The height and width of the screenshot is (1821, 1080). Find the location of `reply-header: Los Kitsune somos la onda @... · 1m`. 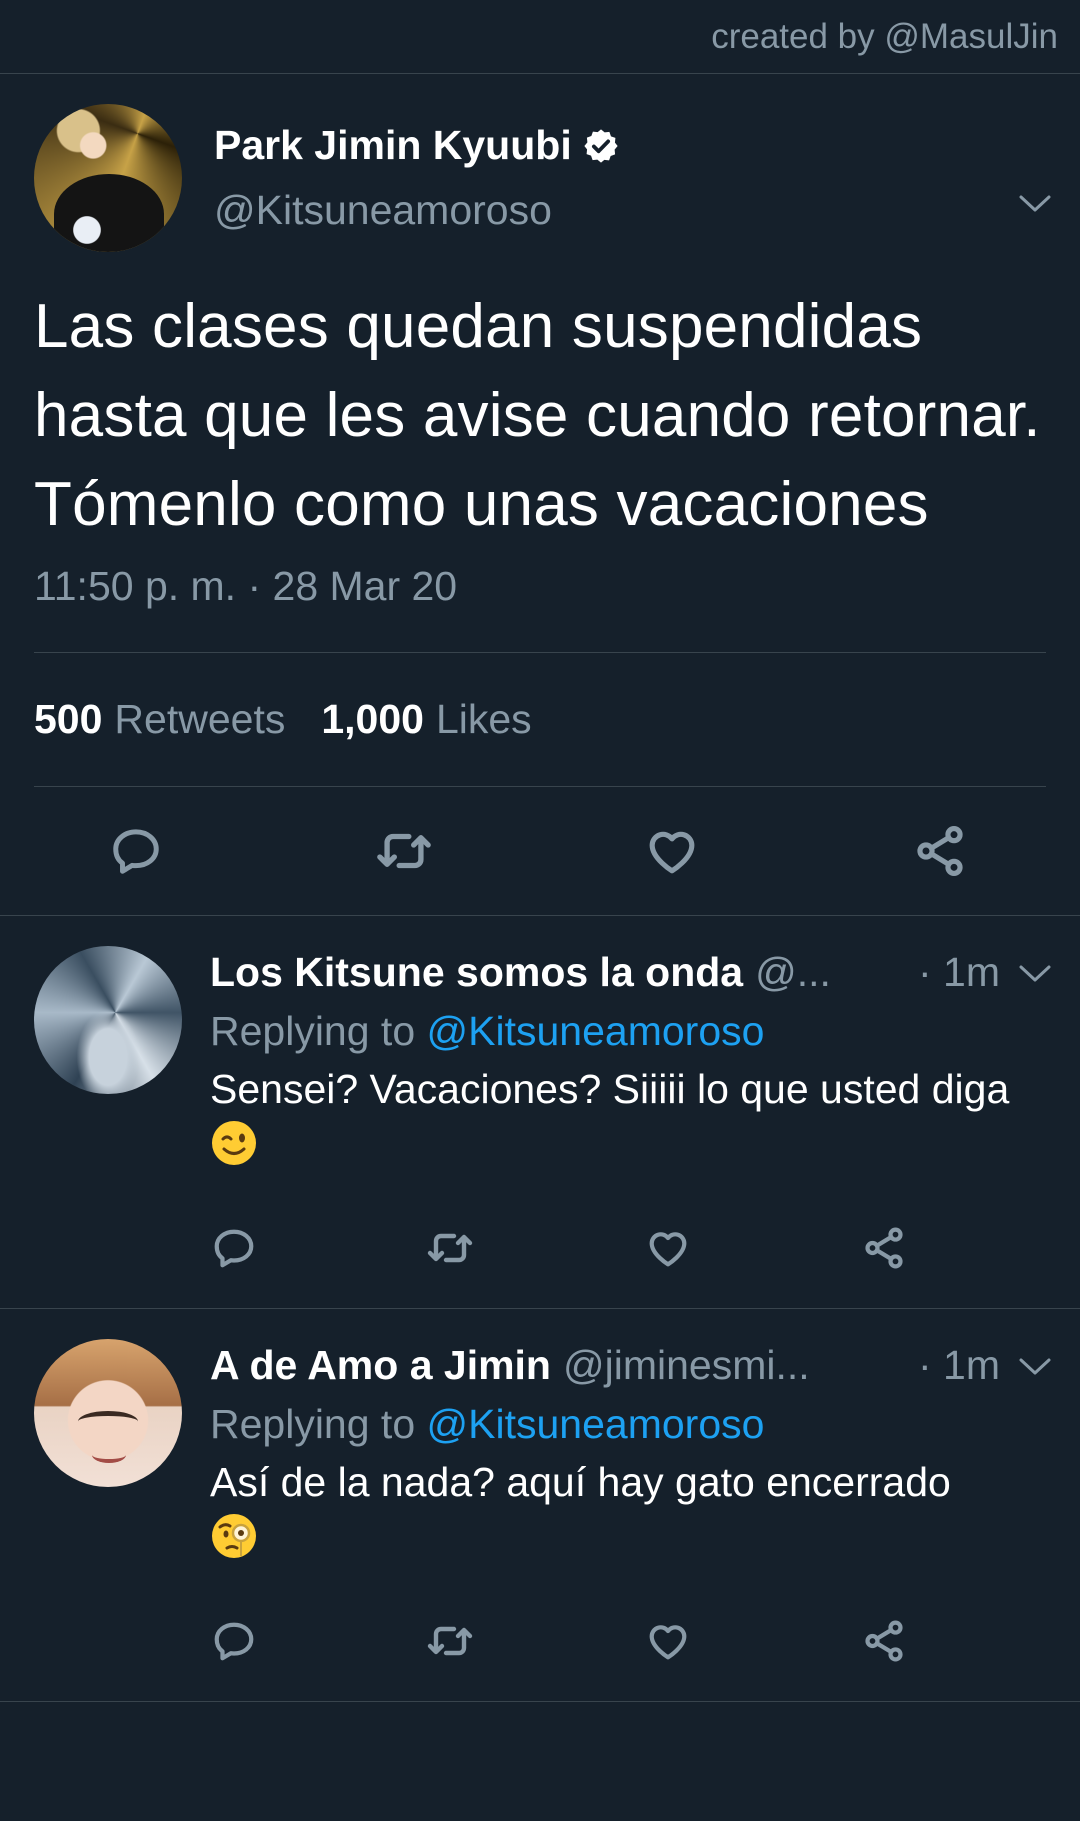

reply-header: Los Kitsune somos la onda @... · 1m is located at coordinates (631, 972).